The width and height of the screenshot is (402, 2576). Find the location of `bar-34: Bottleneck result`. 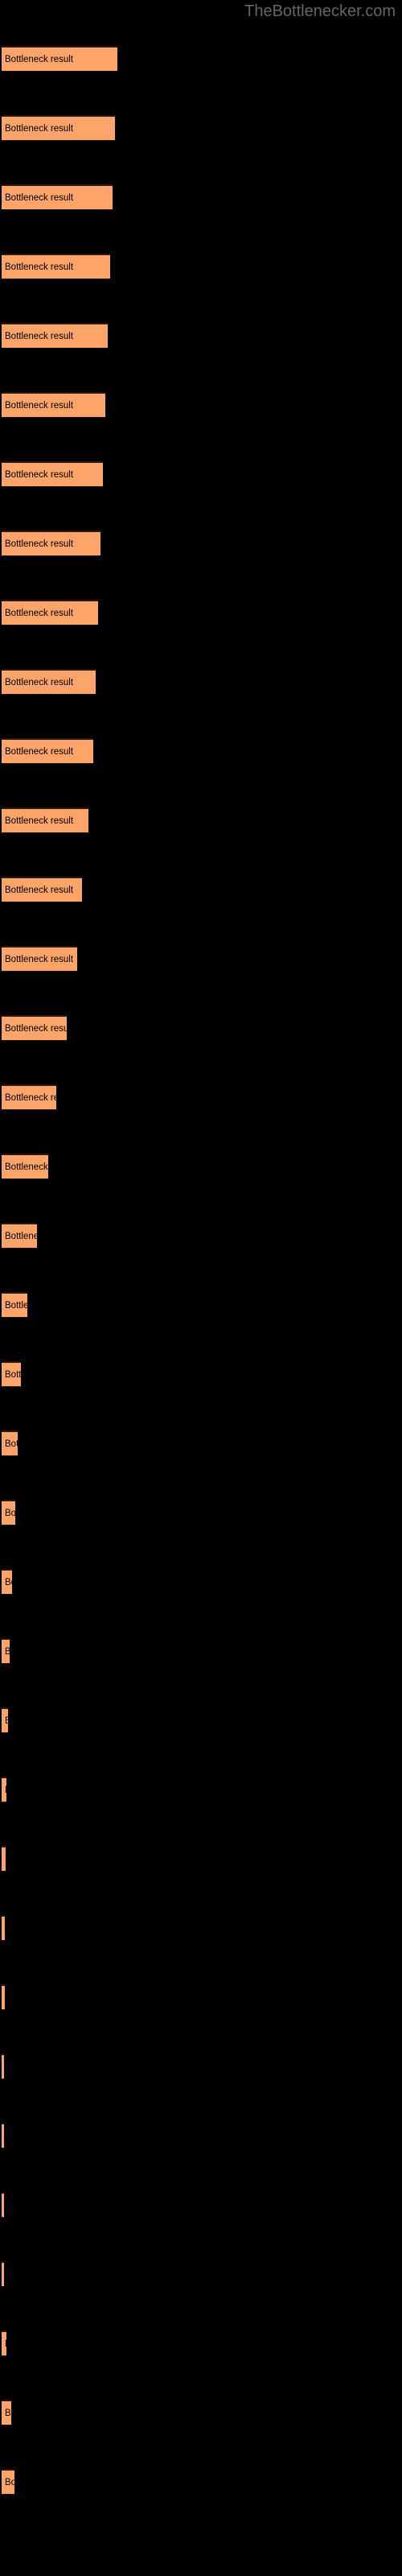

bar-34: Bottleneck result is located at coordinates (4, 2343).